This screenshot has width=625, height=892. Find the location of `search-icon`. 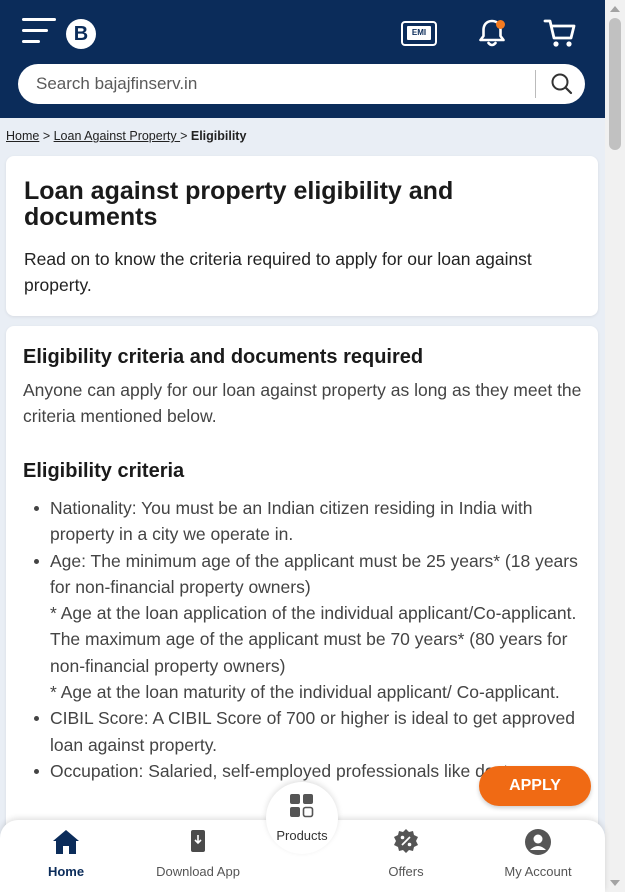

search-icon is located at coordinates (562, 84).